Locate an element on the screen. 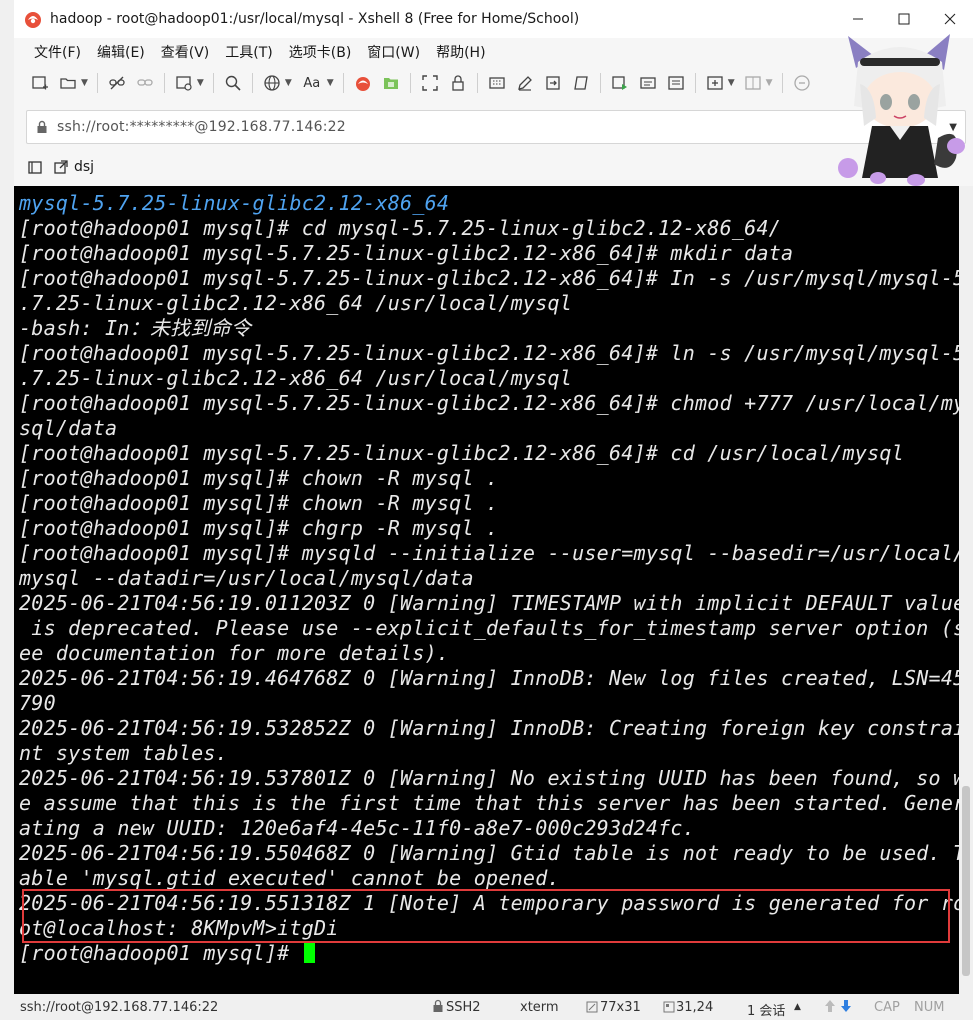  status-protocol: SSH2 is located at coordinates (463, 1007).